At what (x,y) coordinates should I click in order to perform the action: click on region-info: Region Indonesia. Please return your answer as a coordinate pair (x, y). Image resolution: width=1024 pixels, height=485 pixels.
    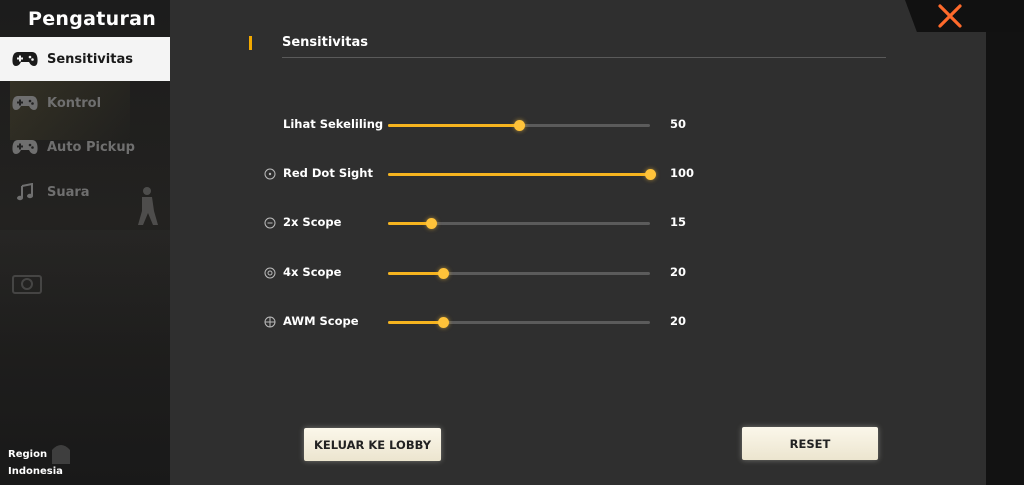
    Looking at the image, I should click on (35, 463).